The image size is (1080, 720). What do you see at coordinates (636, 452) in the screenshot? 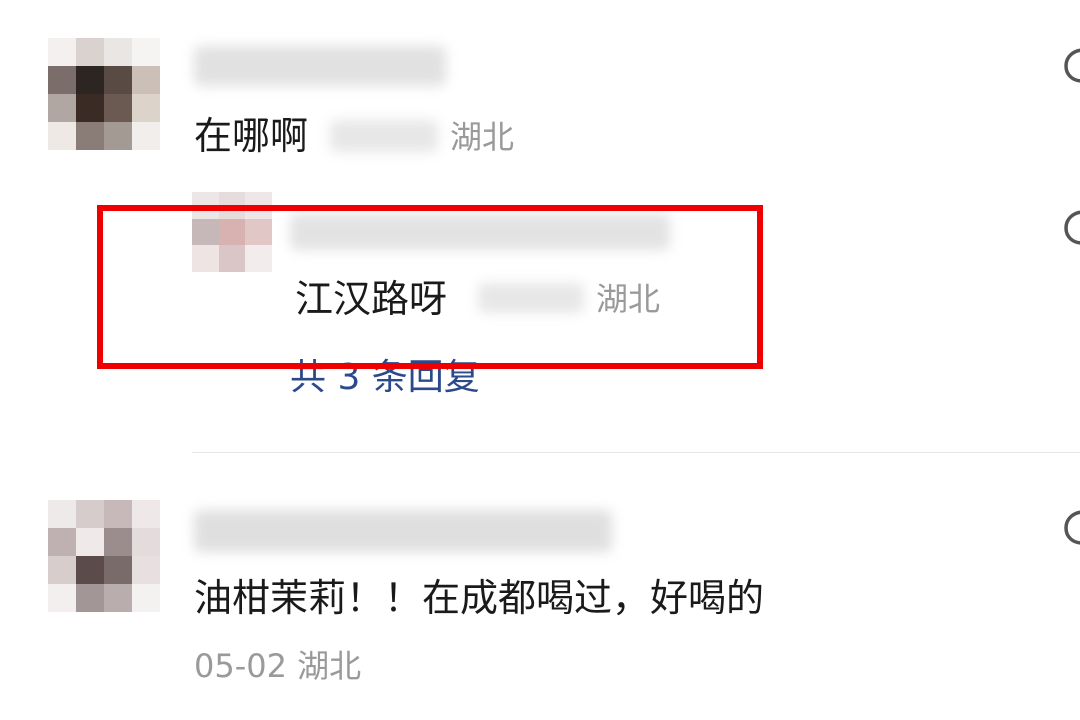
I see `divider` at bounding box center [636, 452].